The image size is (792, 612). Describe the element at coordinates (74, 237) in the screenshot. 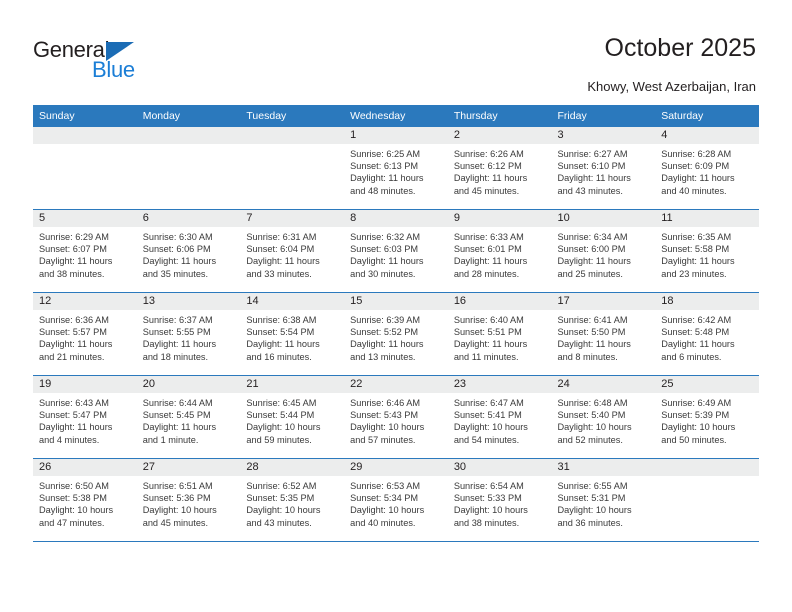

I see `sunrise-text: Sunrise: 6:29 AM` at that location.